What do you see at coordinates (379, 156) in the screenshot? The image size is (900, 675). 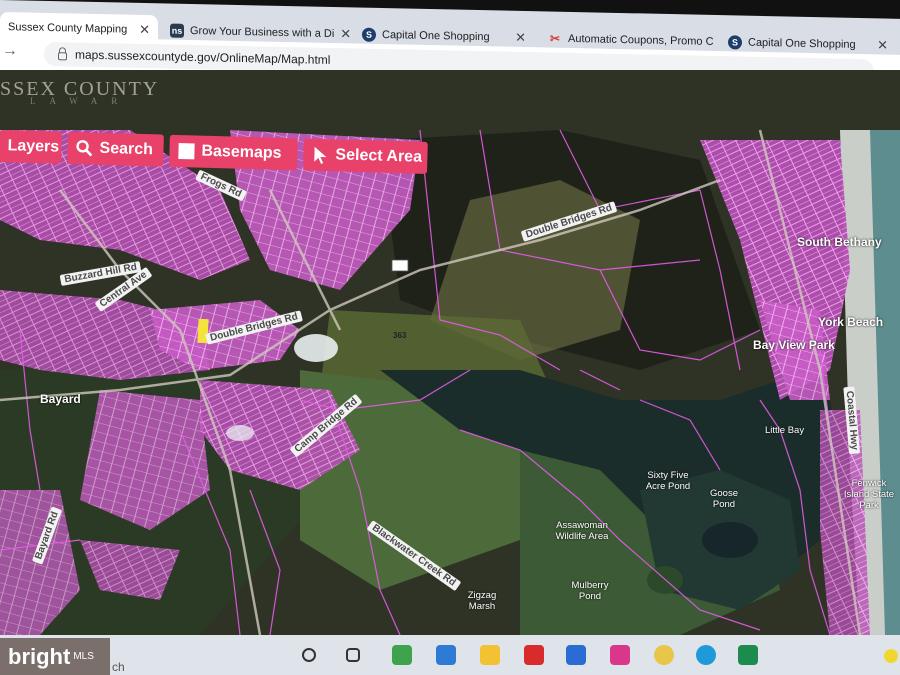 I see `select-area-label: Select Area` at bounding box center [379, 156].